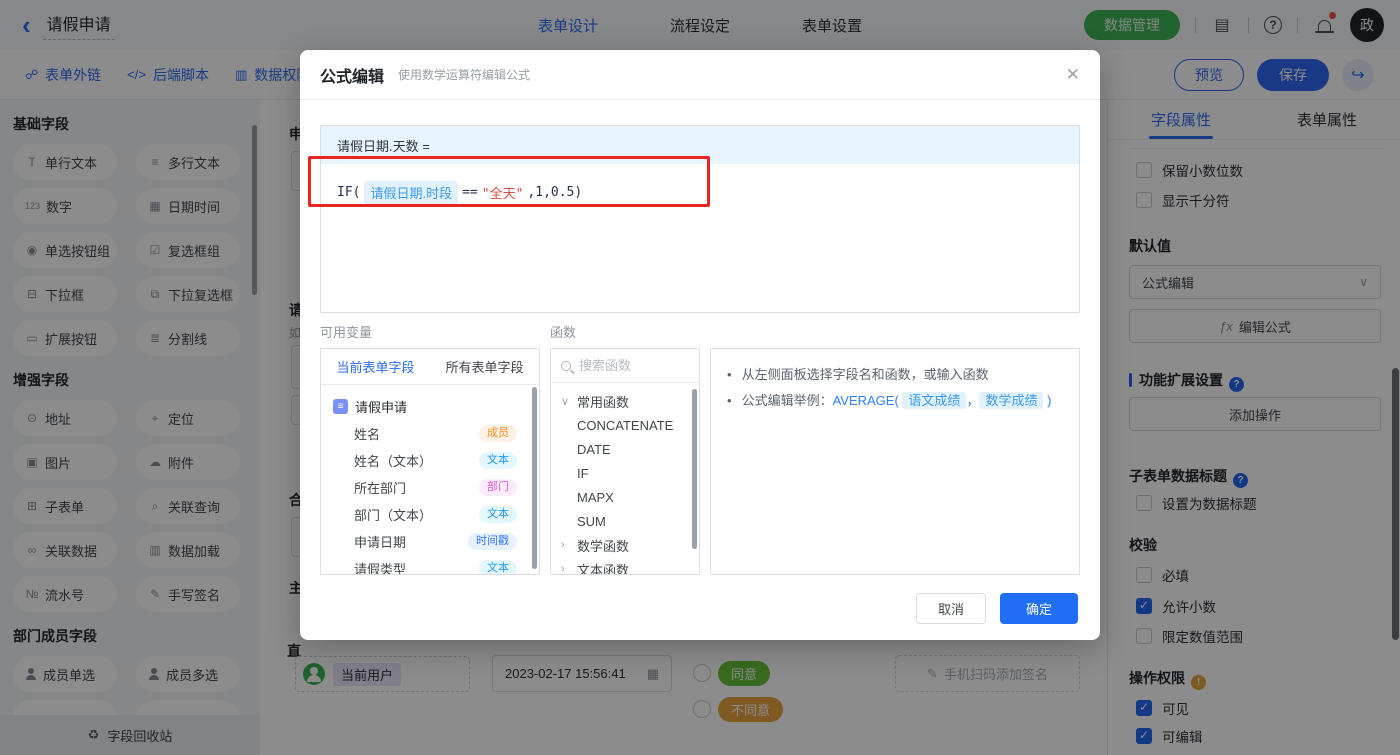  I want to click on chevron-down-icon: ∨, so click(565, 401).